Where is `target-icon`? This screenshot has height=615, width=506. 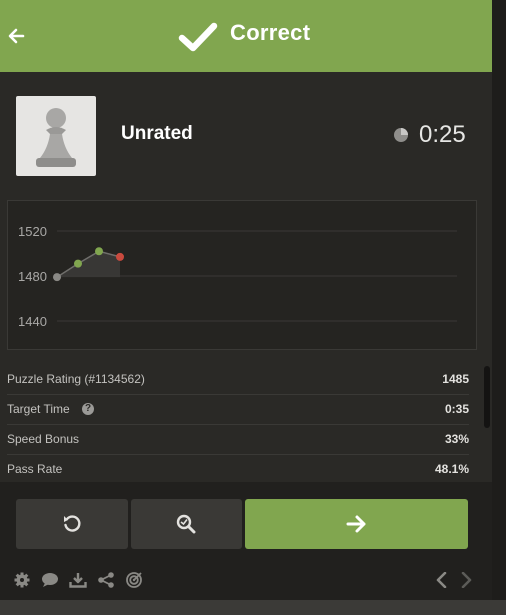
target-icon is located at coordinates (134, 580).